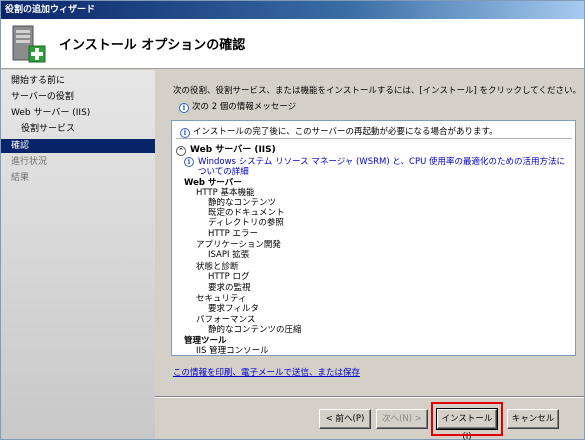 The image size is (585, 440). I want to click on step-results: 結果, so click(20, 178).